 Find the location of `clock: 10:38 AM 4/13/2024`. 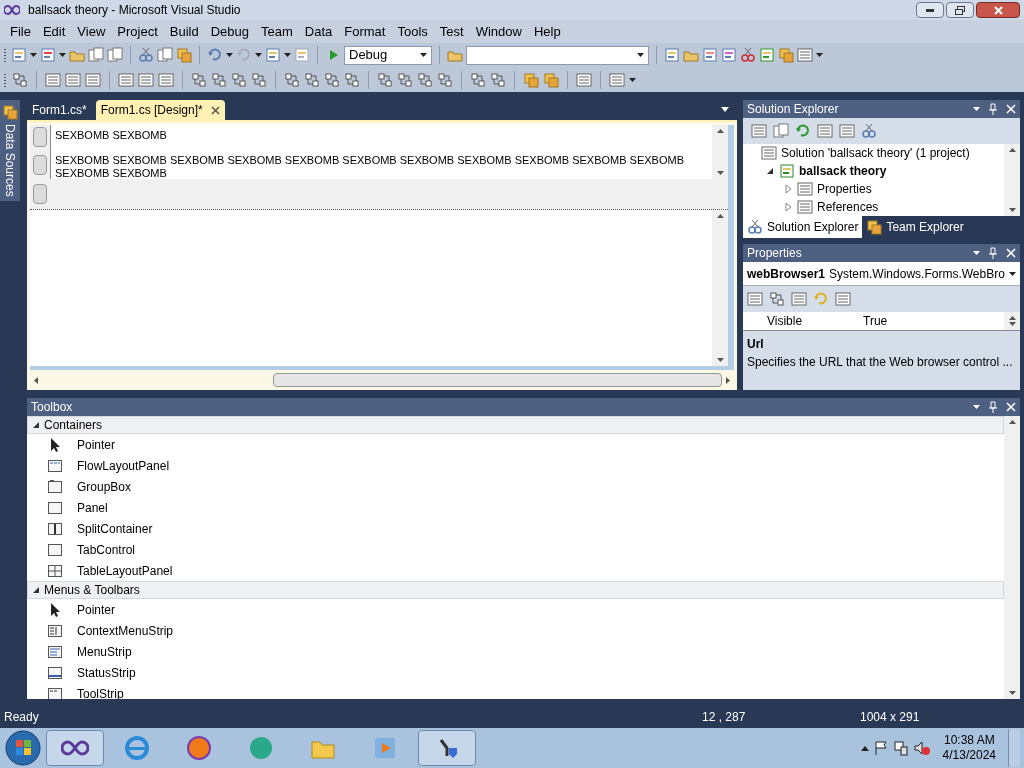

clock: 10:38 AM 4/13/2024 is located at coordinates (969, 748).